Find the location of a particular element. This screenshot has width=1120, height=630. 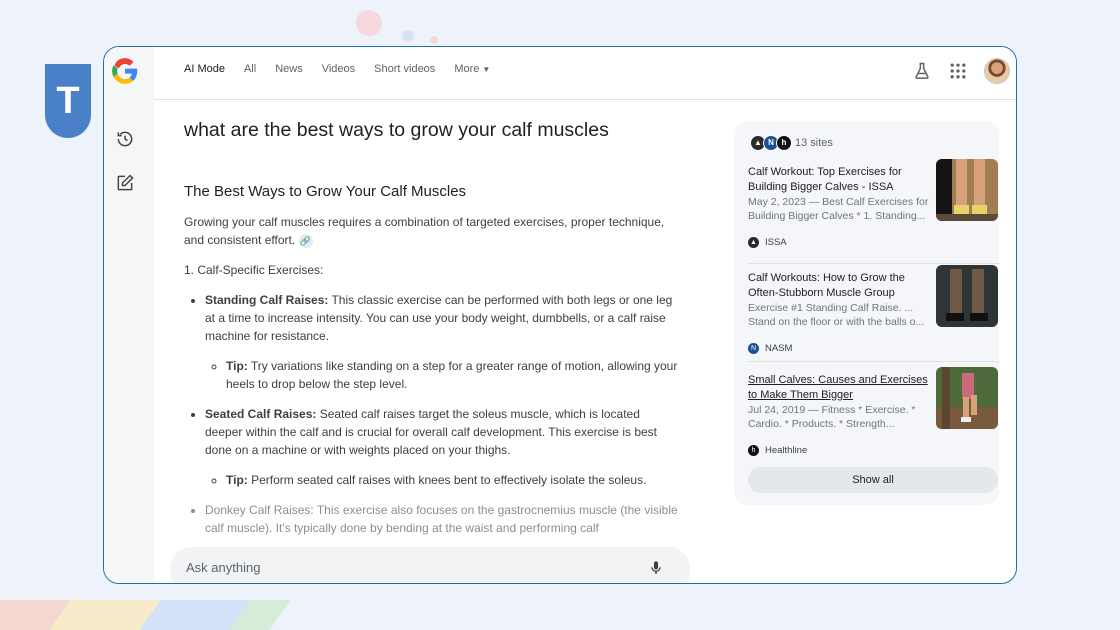

tab-more: More ▼ is located at coordinates (472, 69).